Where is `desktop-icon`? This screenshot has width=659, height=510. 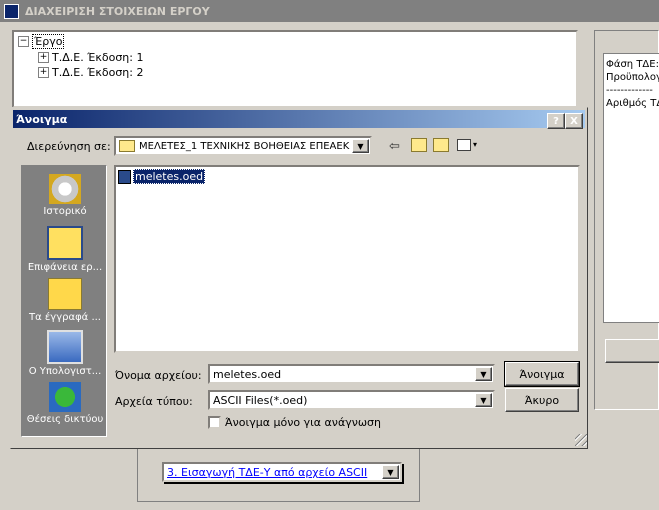
desktop-icon is located at coordinates (65, 243).